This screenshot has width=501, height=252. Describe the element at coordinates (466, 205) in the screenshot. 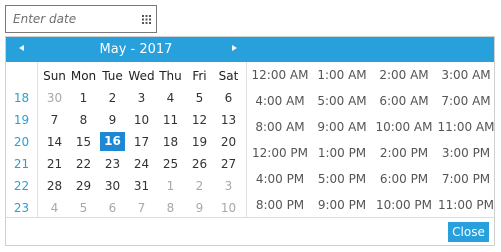

I see `time-option: 11:00 PM` at that location.